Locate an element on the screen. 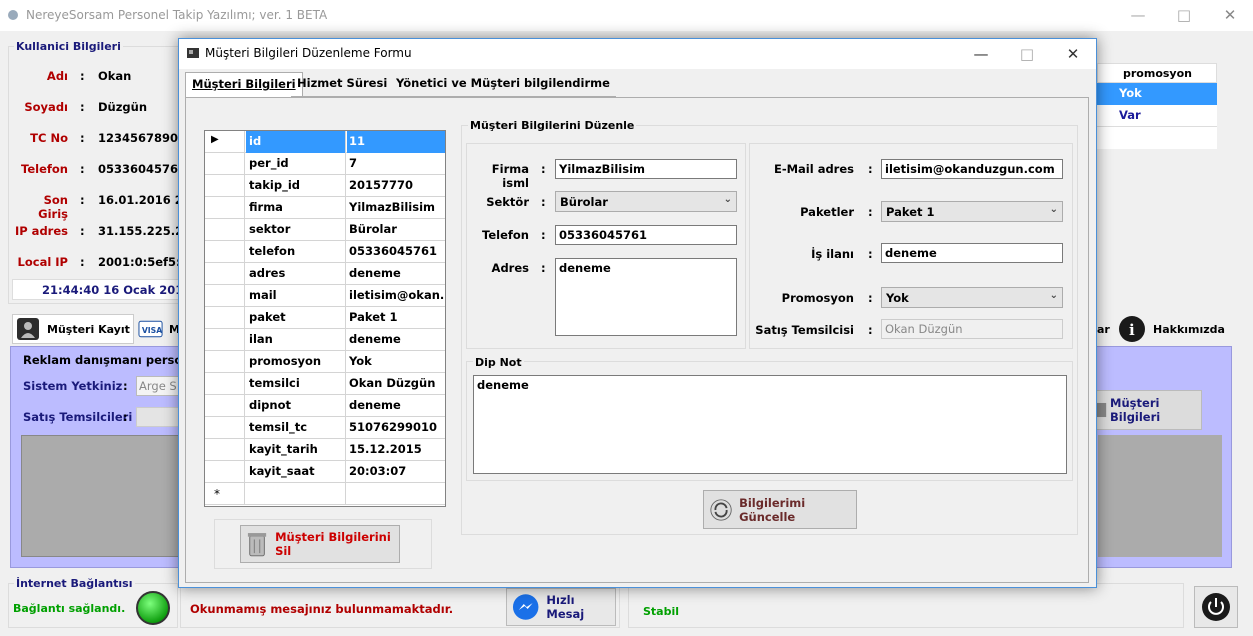  satis-temsilcileri-select is located at coordinates (158, 417).